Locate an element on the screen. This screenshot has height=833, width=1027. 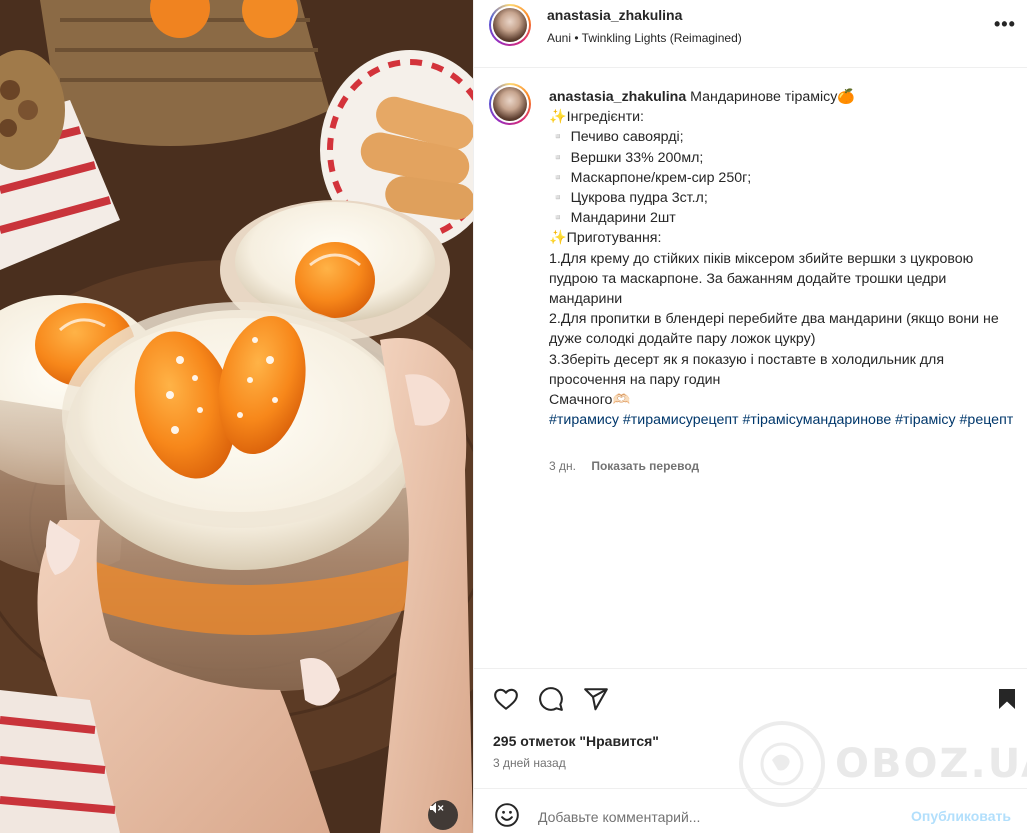
caption-line: ▫️ Цукрова пудра 3ст.л; is located at coordinates (628, 198).